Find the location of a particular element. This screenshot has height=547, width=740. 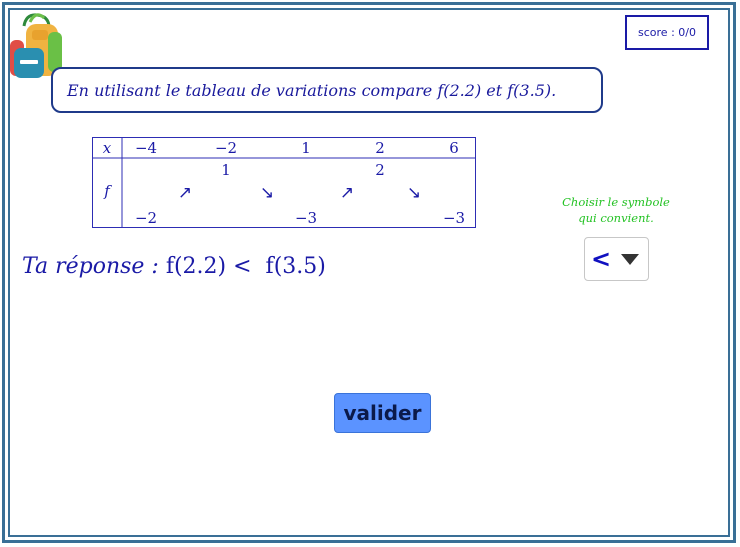

symbol-hint: Choisir le symbole qui convient. is located at coordinates (616, 210).